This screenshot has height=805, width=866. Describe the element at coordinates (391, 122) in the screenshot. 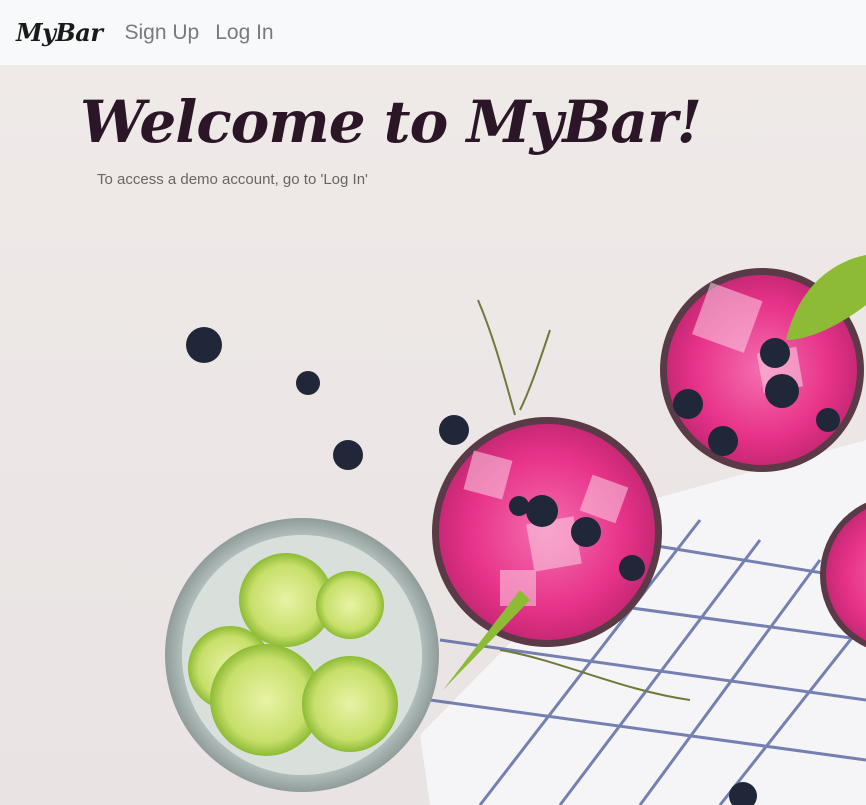

I see `page-title: Welcome to MyBar!` at that location.